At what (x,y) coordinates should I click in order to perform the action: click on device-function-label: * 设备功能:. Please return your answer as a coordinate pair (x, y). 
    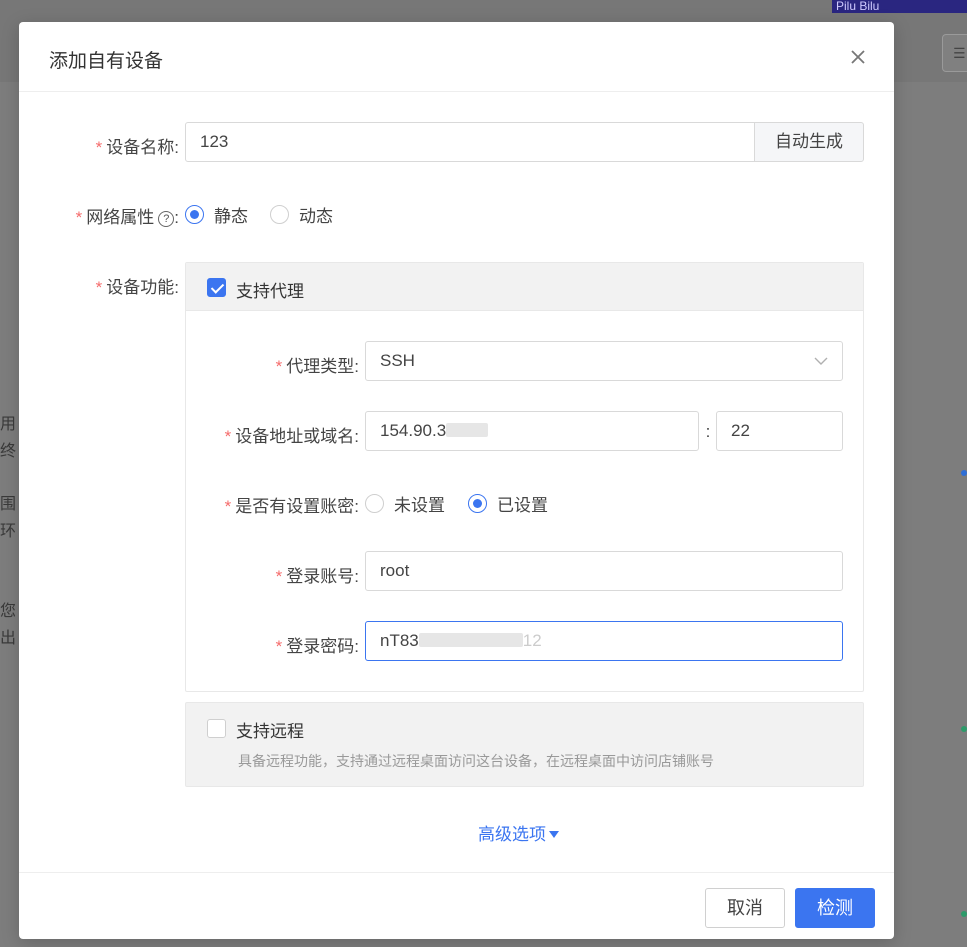
    Looking at the image, I should click on (137, 287).